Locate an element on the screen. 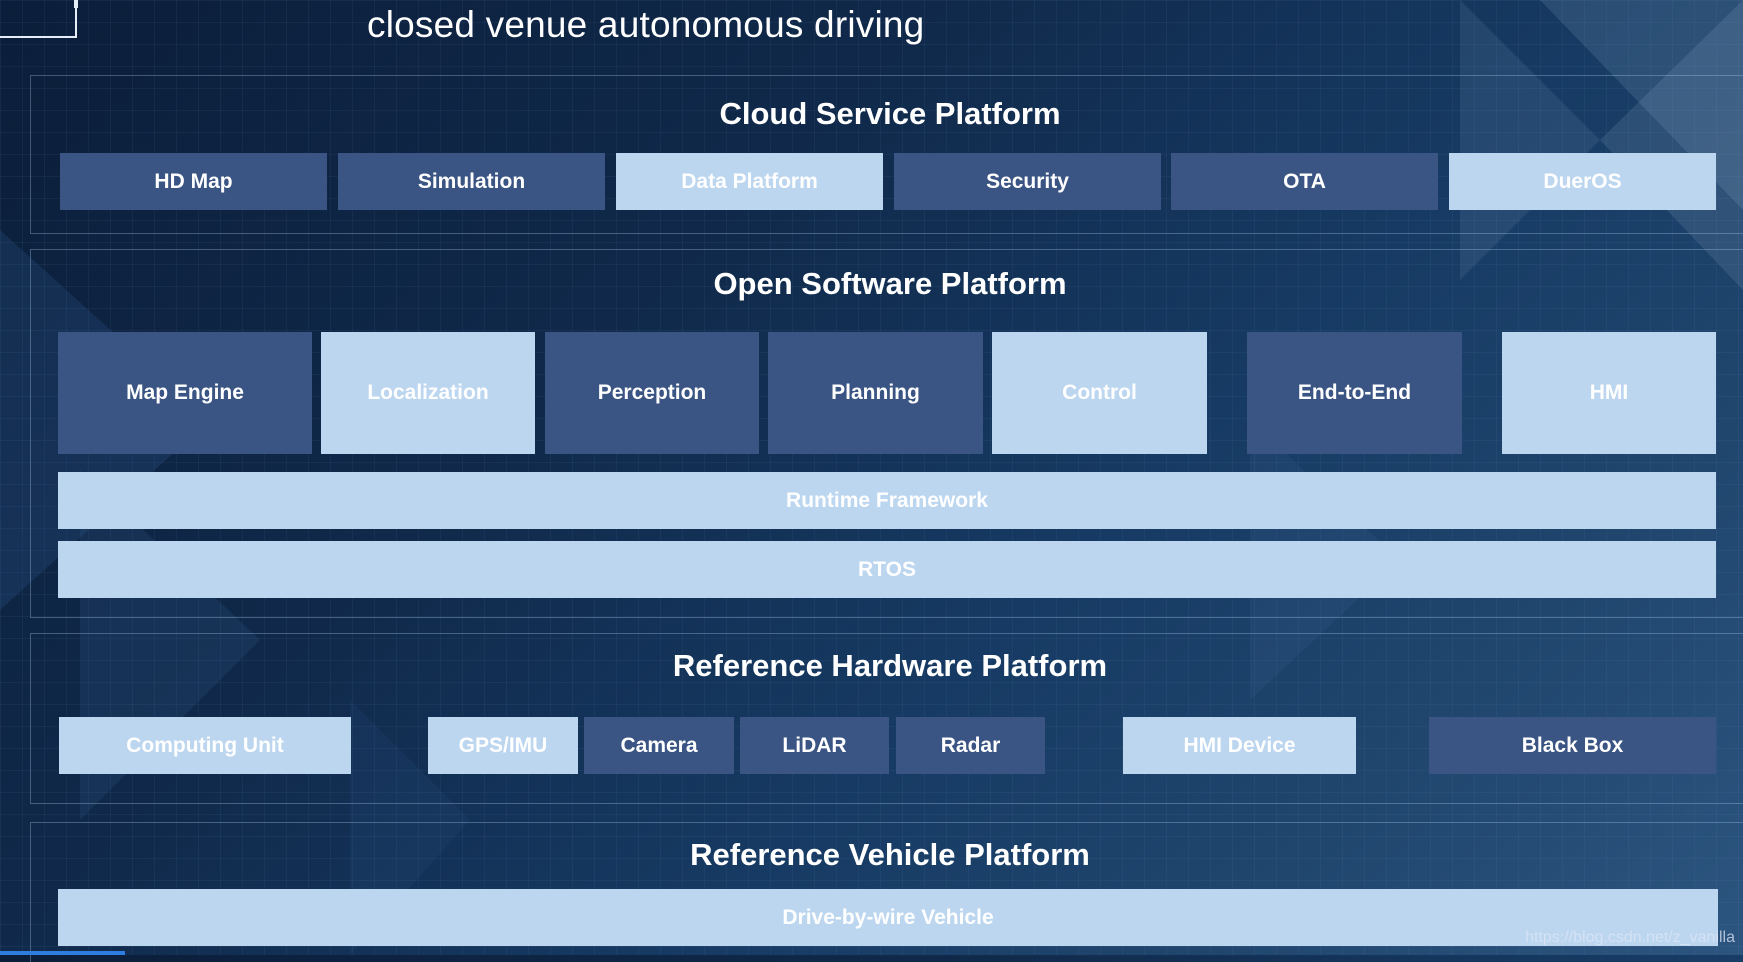 Image resolution: width=1743 pixels, height=962 pixels. cloud-item-hd-map: HD Map is located at coordinates (193, 181).